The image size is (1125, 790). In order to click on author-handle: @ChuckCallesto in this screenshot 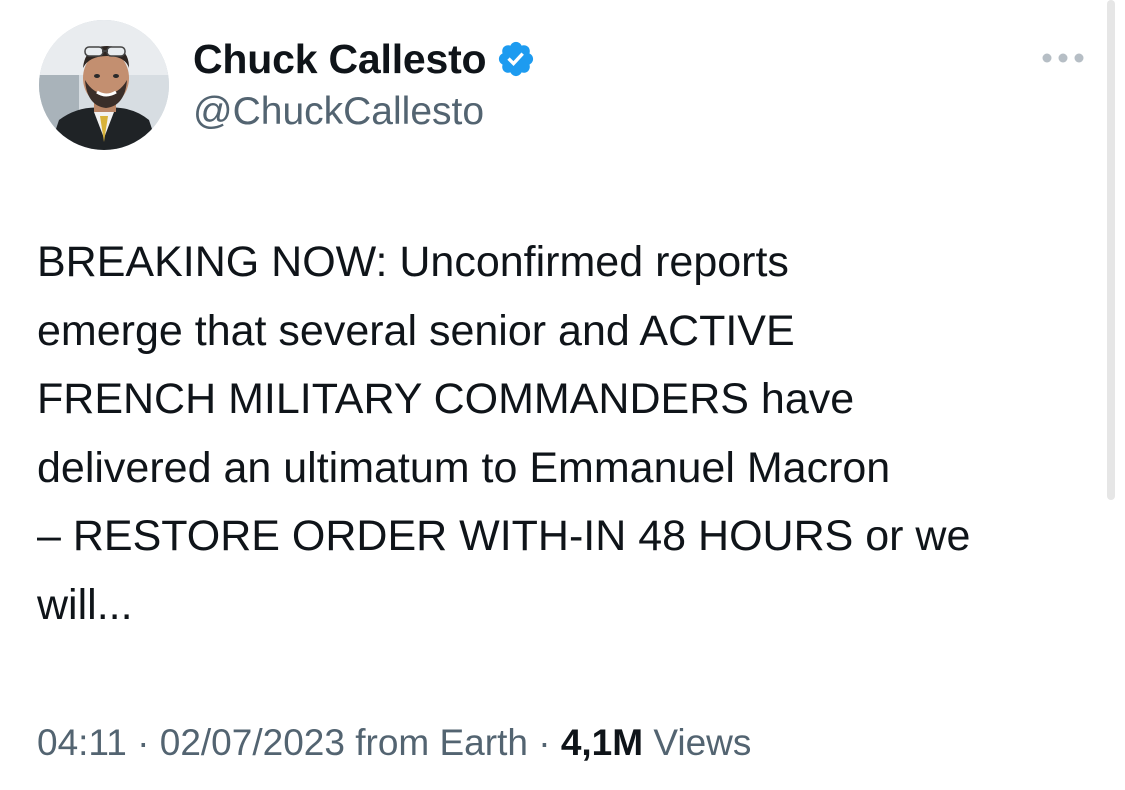, I will do `click(338, 112)`.